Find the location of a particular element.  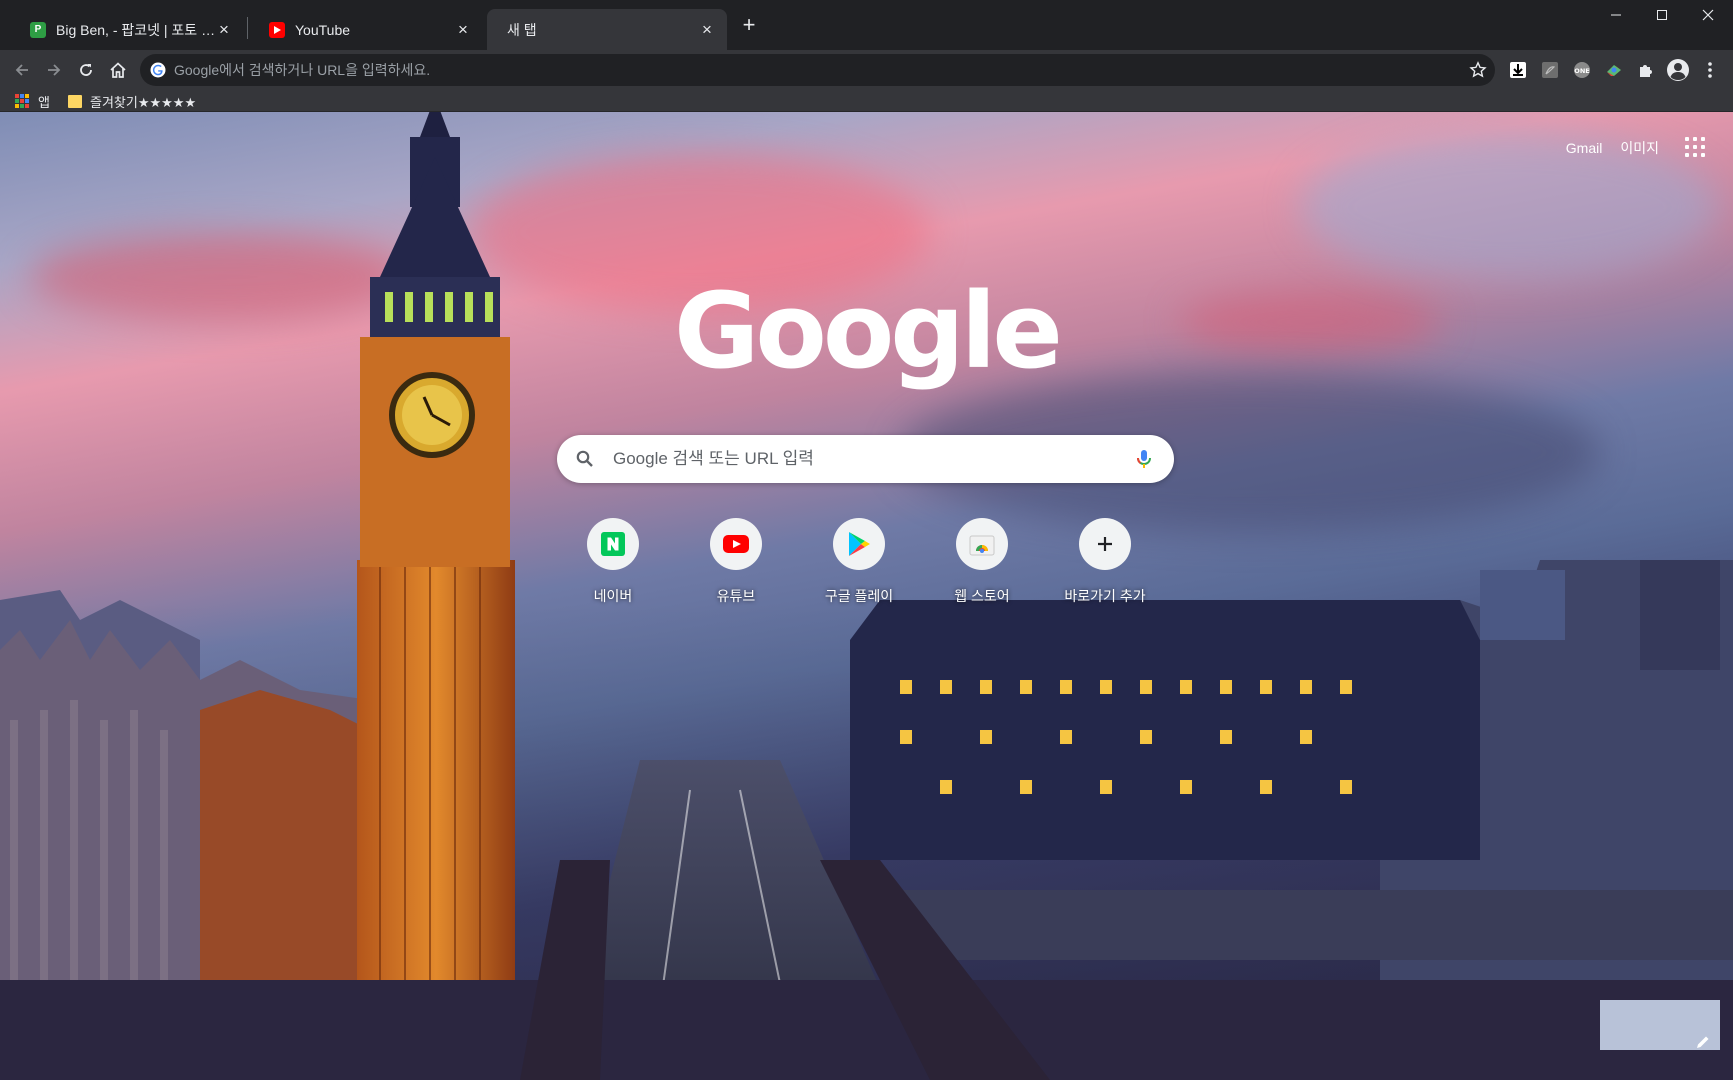

shortcut-web-store: 웹 스토어 is located at coordinates (982, 568).